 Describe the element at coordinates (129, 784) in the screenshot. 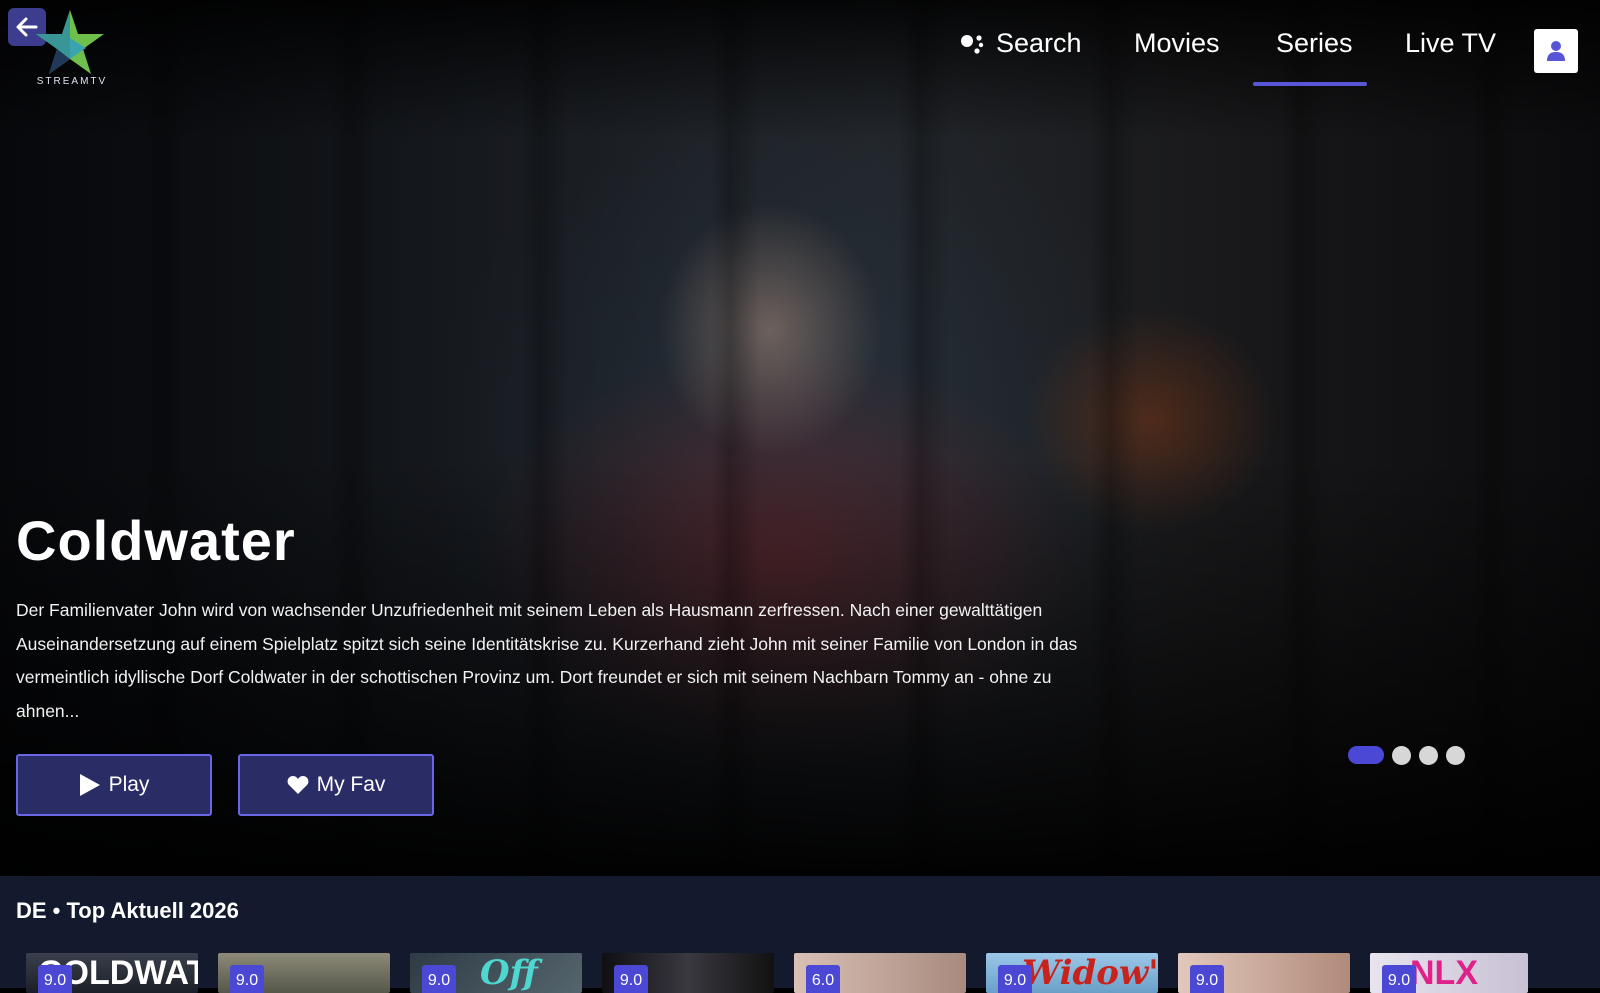

I see `play-label: Play` at that location.